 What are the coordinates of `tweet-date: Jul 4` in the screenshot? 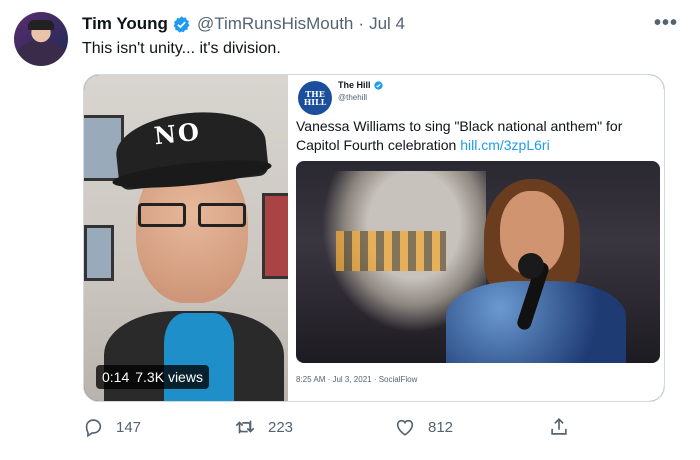 It's located at (387, 24).